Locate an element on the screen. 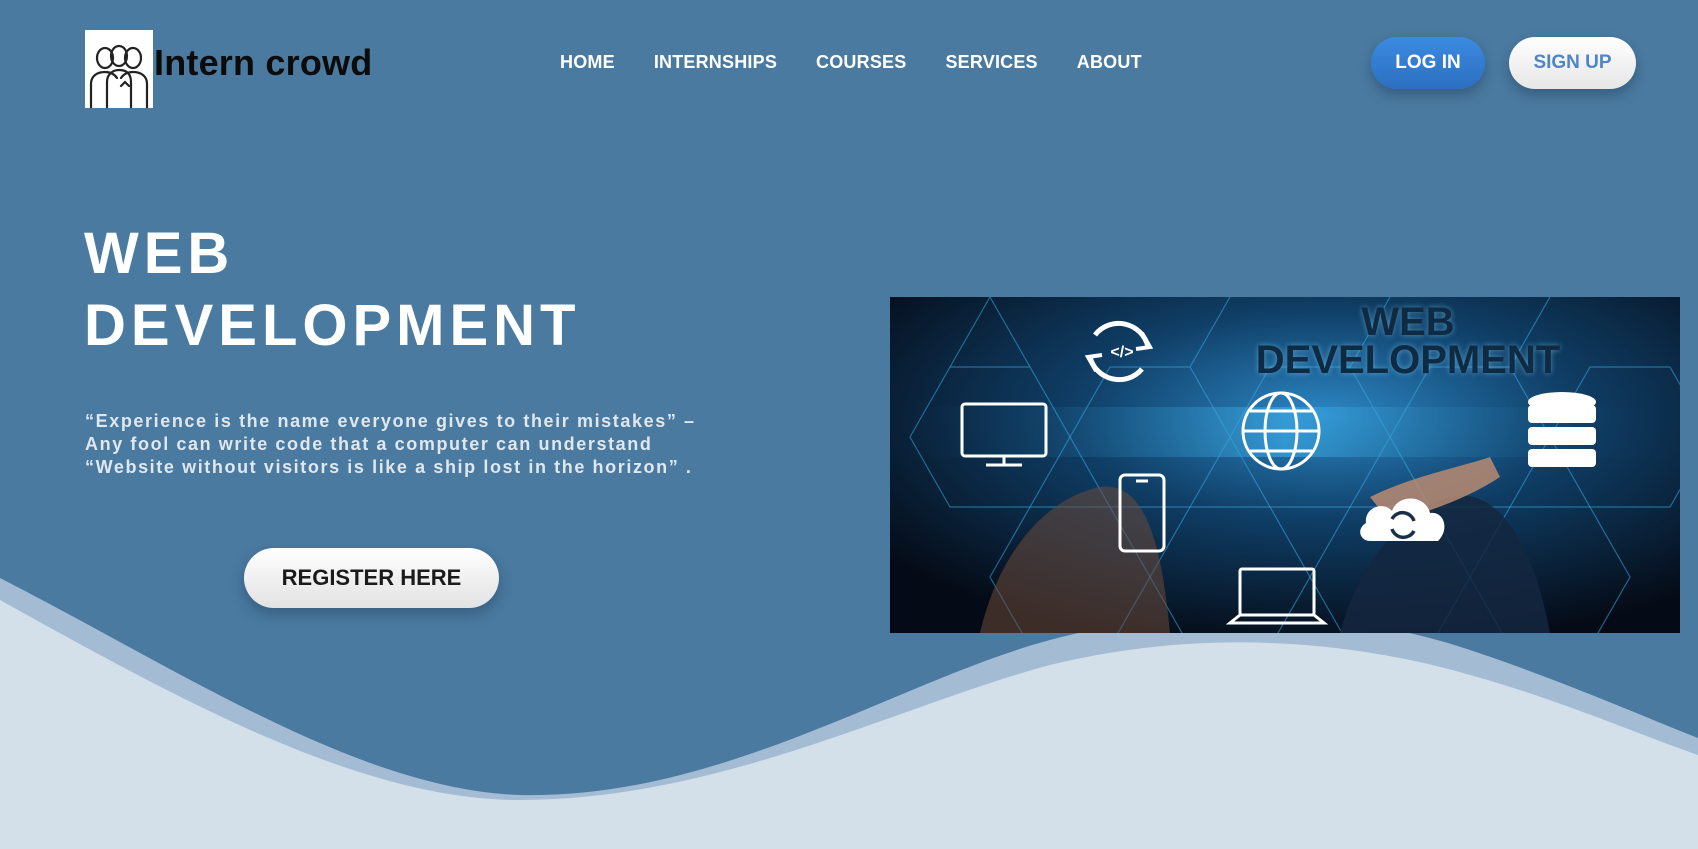 This screenshot has height=849, width=1698. login-button: LOG IN is located at coordinates (1428, 63).